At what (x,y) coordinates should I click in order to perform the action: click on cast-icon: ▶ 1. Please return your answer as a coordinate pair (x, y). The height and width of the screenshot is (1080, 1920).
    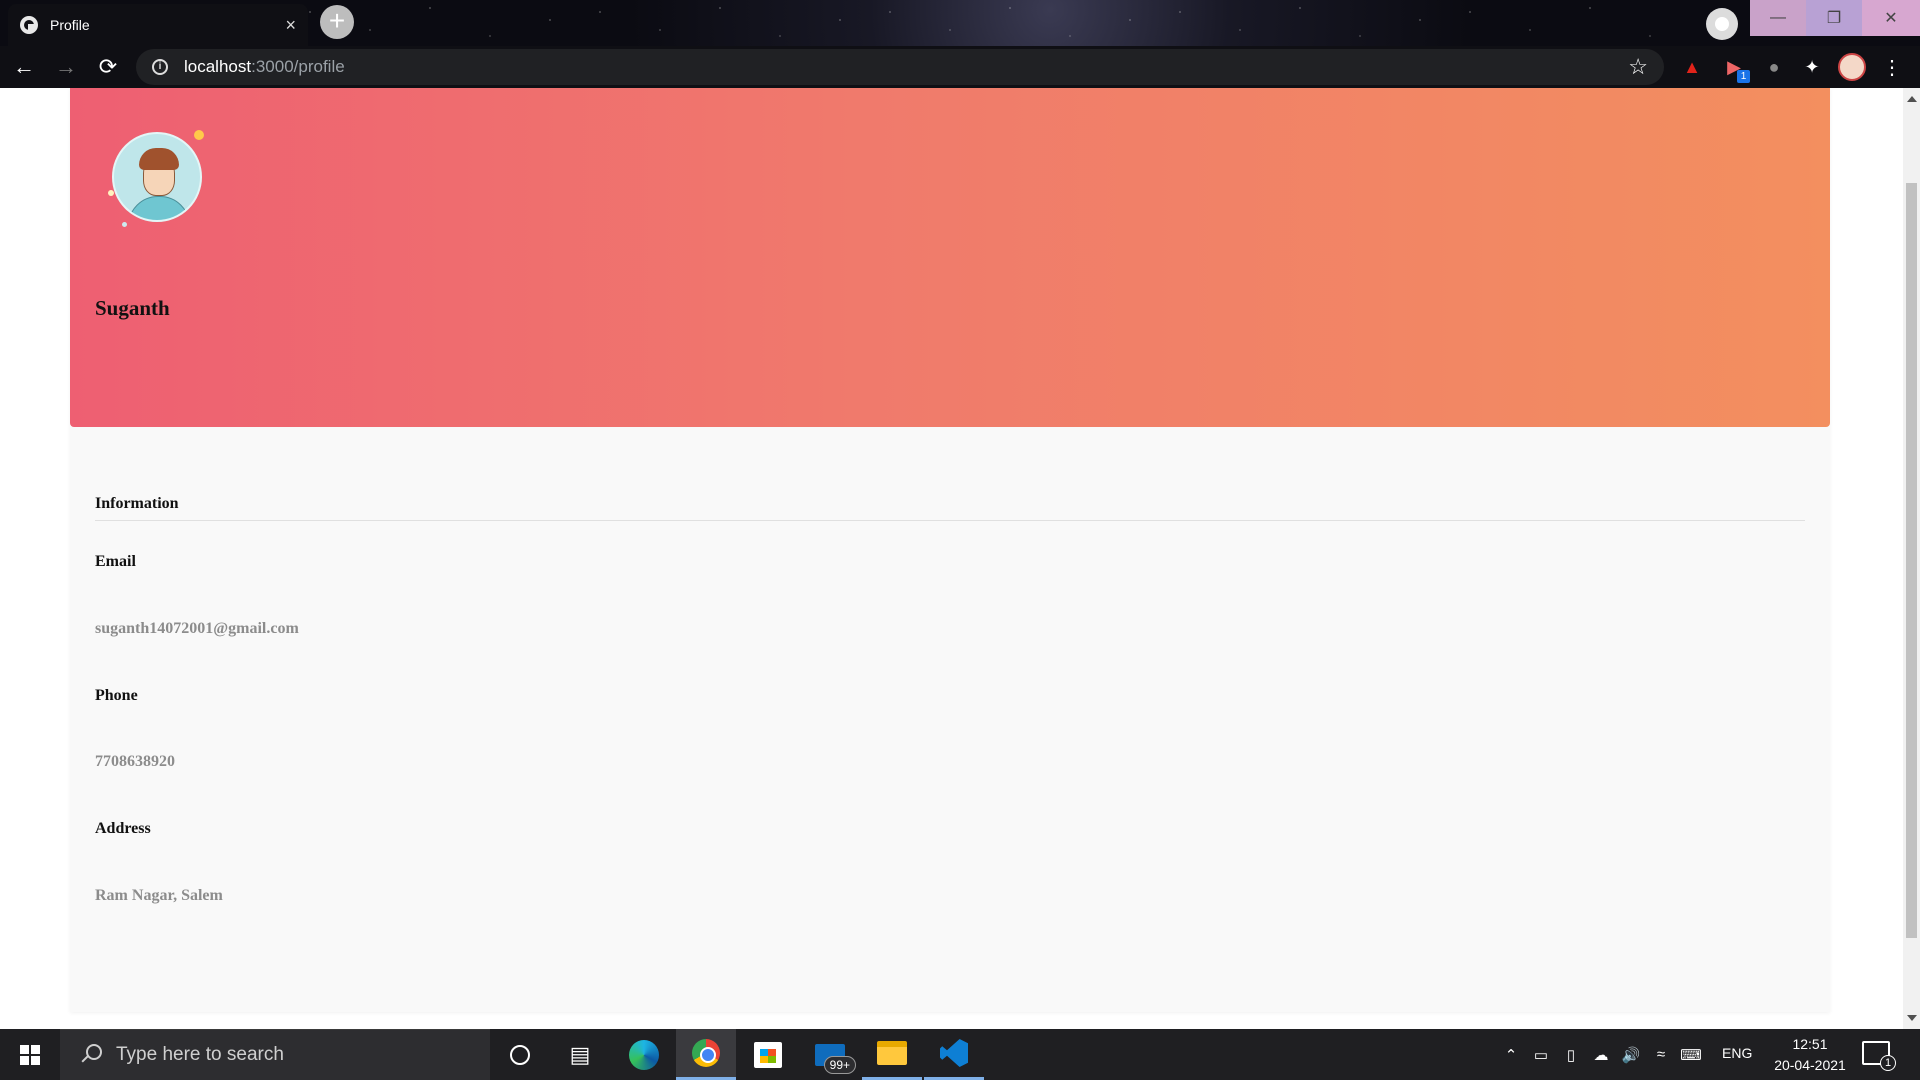
    Looking at the image, I should click on (1736, 69).